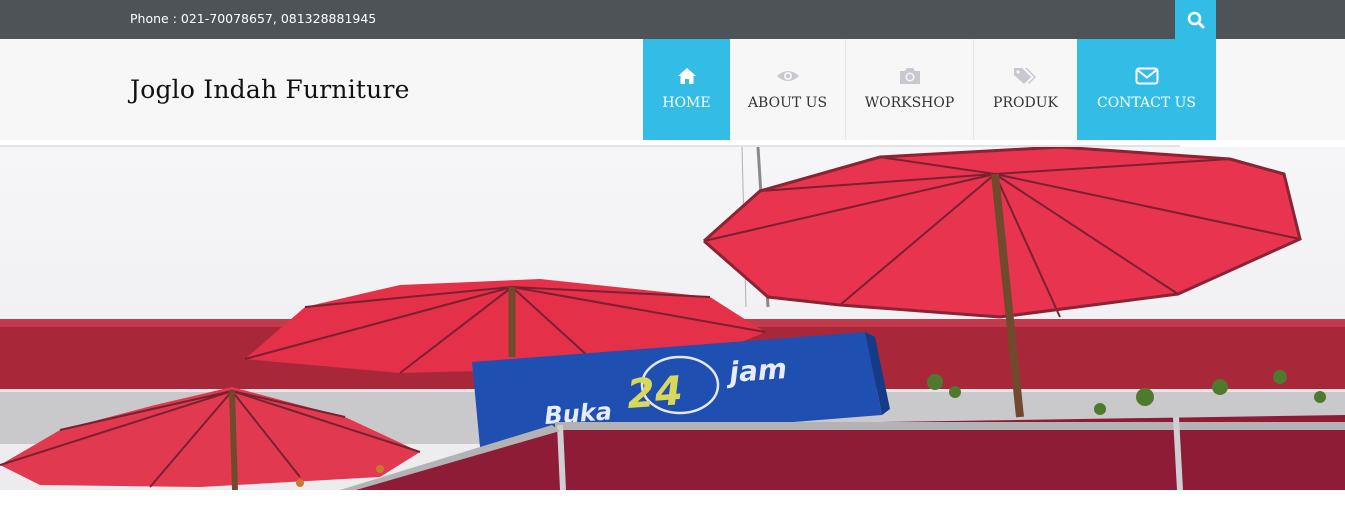 The height and width of the screenshot is (517, 1345). I want to click on nav-item-produk: PRODUK, so click(1025, 89).